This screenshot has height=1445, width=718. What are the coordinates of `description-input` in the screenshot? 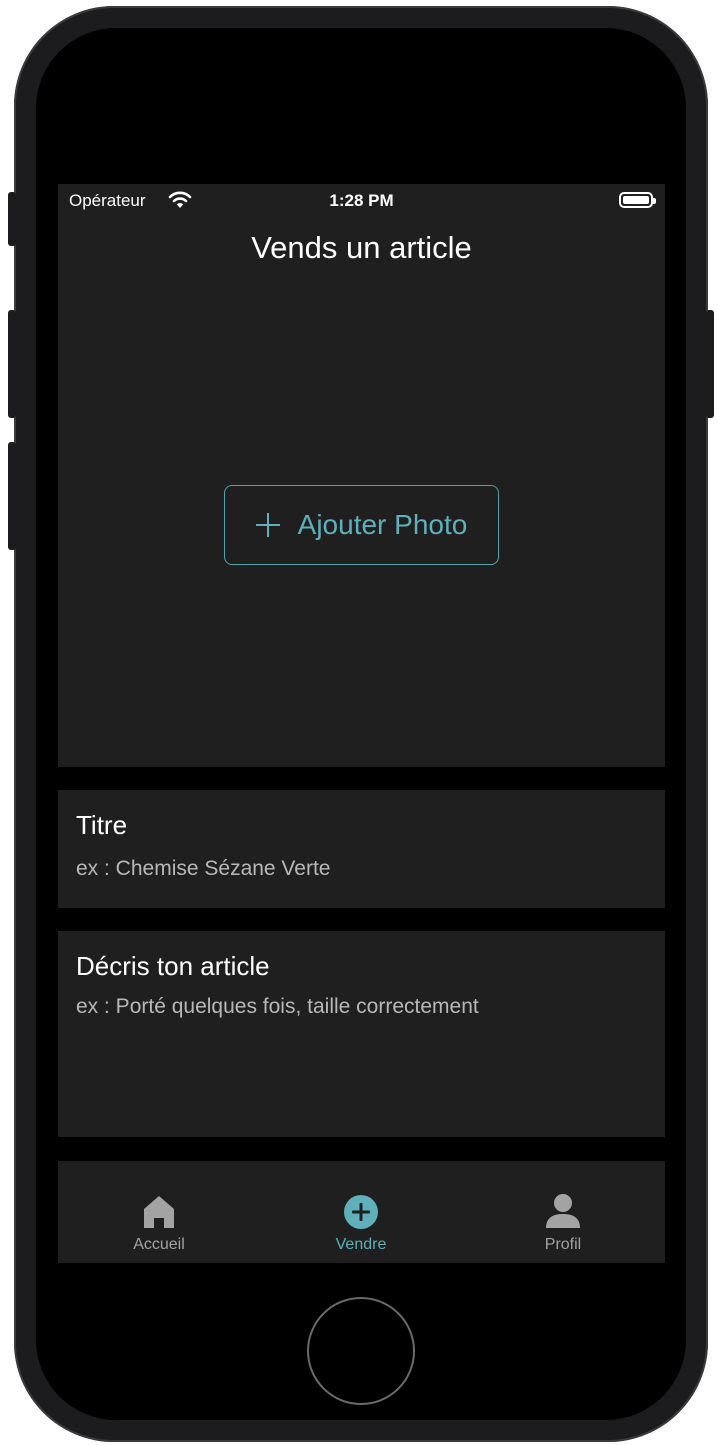 It's located at (361, 1055).